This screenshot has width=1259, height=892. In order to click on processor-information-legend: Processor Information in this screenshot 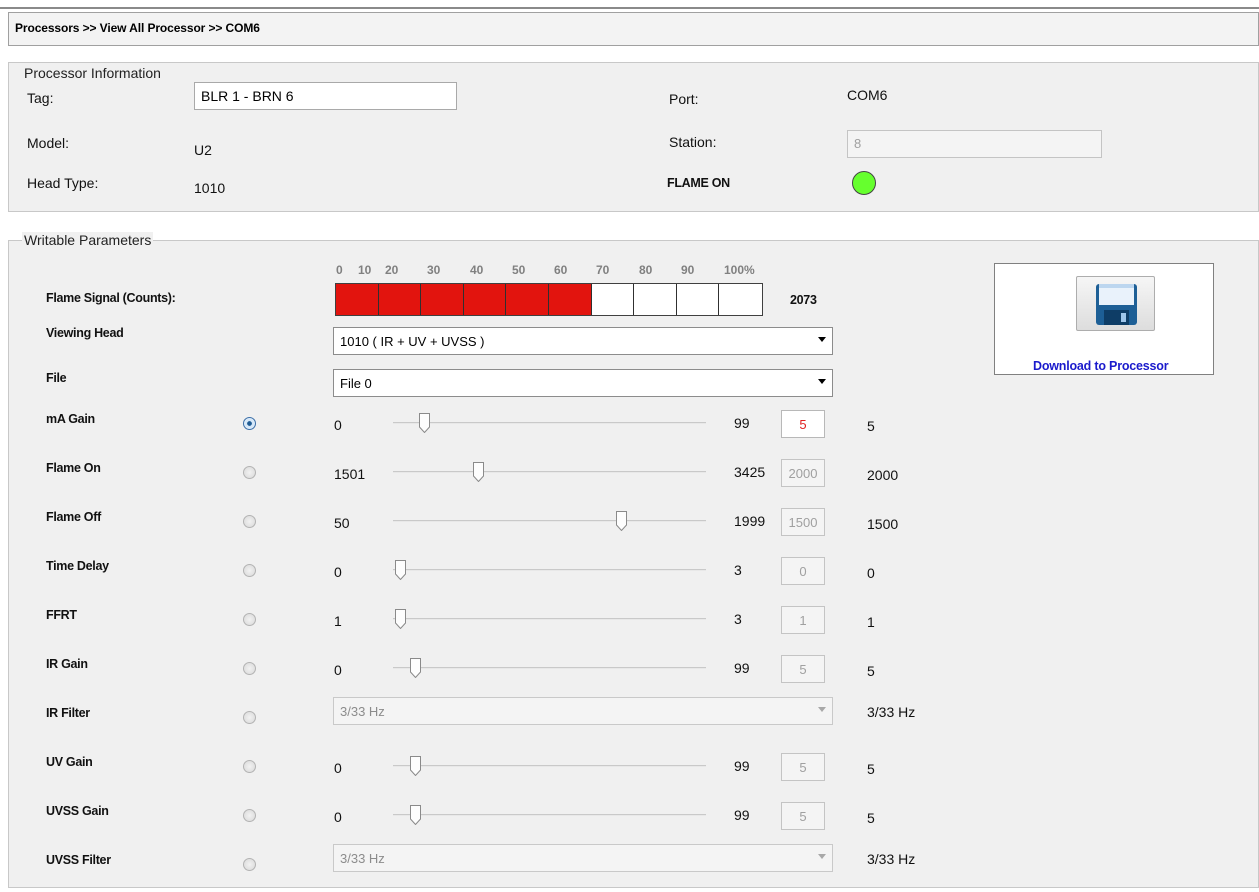, I will do `click(92, 73)`.